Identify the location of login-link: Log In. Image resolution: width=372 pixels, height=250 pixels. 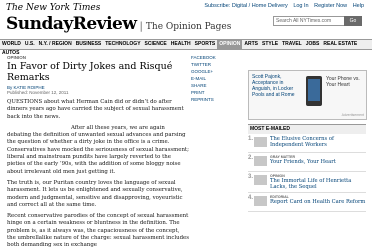
(300, 6).